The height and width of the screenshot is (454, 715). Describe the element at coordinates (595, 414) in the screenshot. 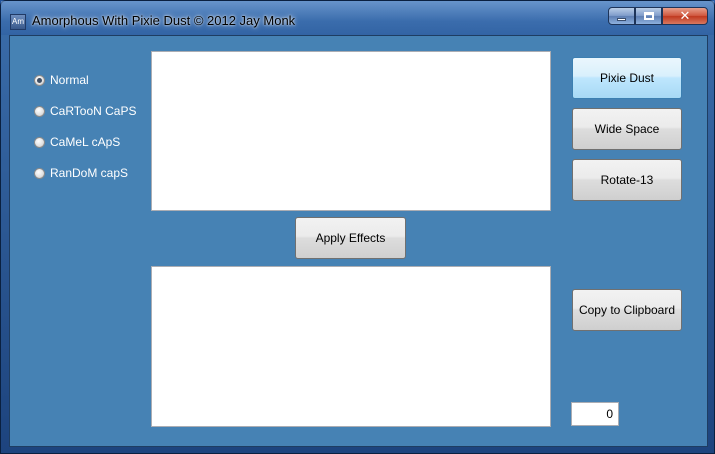

I see `character-count-field: 0` at that location.